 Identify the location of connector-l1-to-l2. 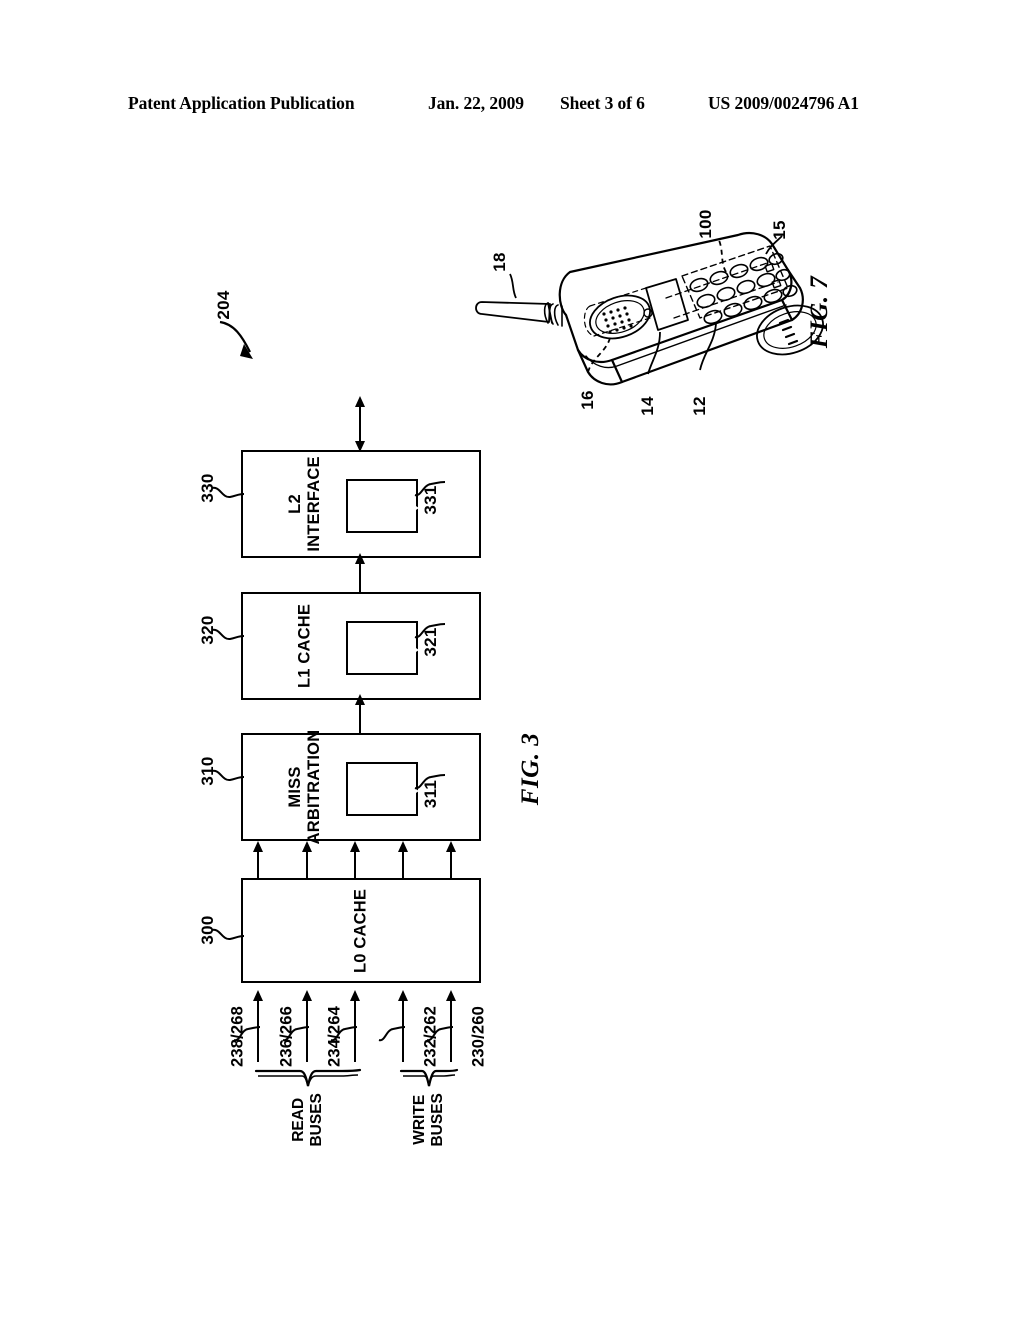
(360, 576).